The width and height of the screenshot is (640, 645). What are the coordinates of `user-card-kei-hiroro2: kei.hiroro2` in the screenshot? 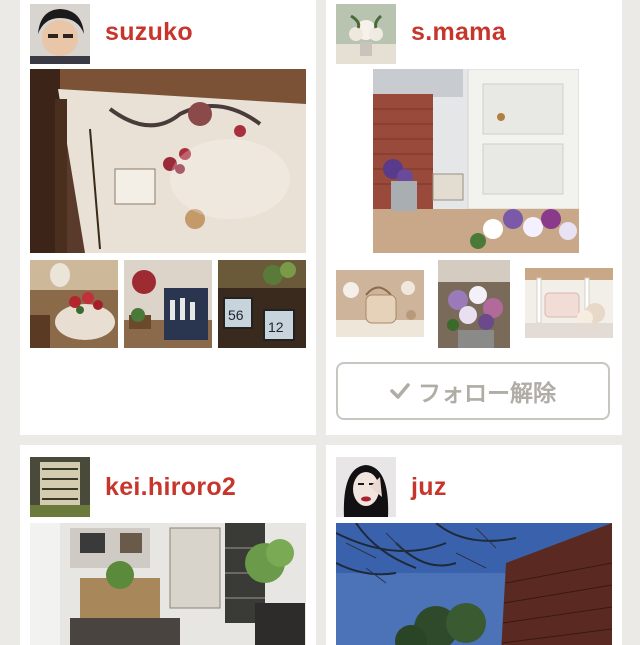 It's located at (168, 545).